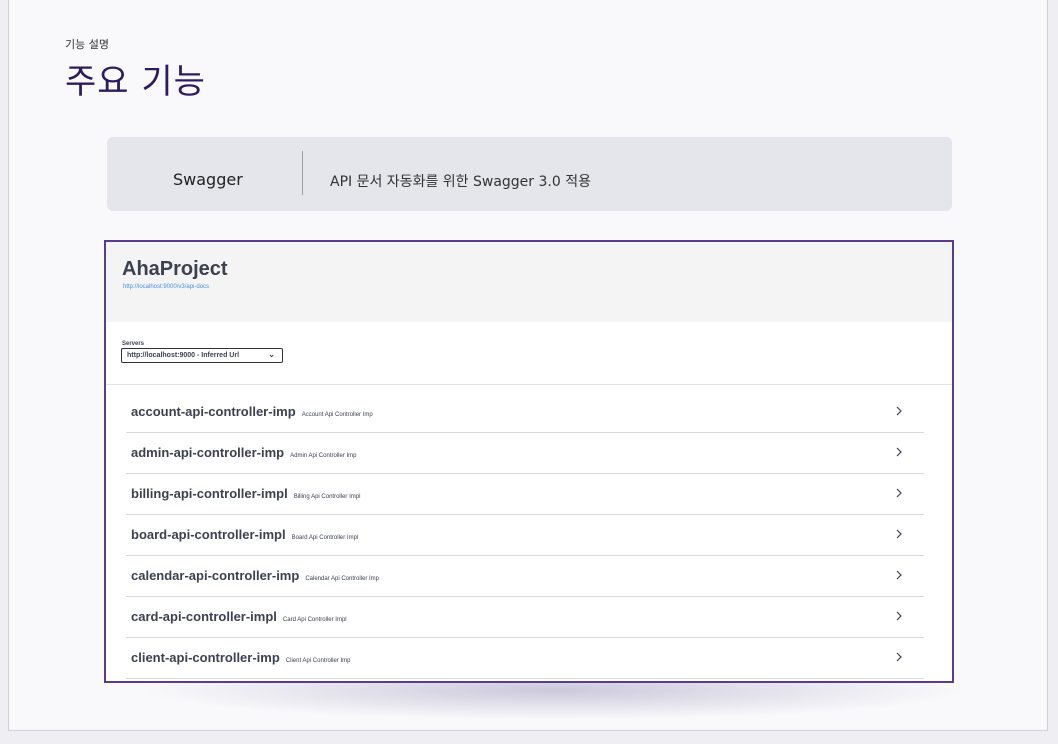 This screenshot has height=744, width=1058. I want to click on servers-select: http://localhost:9000 - Inferred Url ⌄, so click(202, 355).